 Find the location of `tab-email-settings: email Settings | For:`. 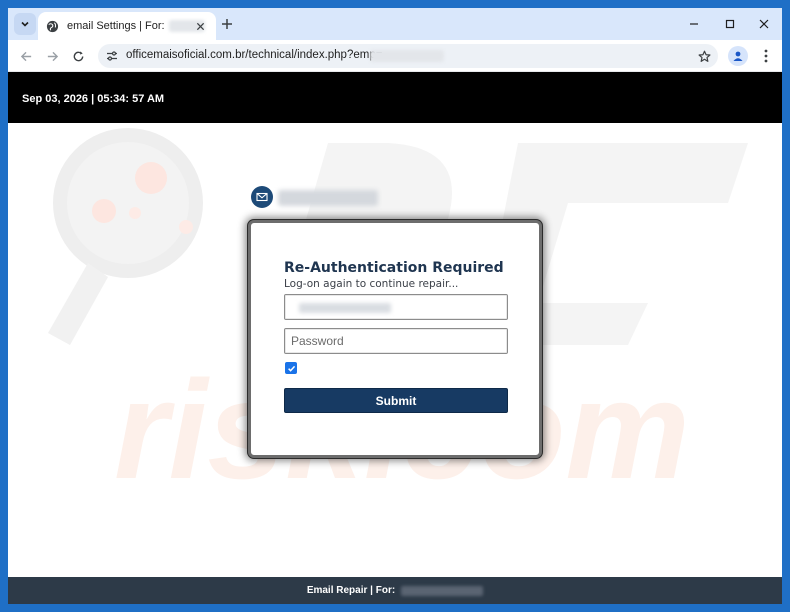

tab-email-settings: email Settings | For: is located at coordinates (127, 26).